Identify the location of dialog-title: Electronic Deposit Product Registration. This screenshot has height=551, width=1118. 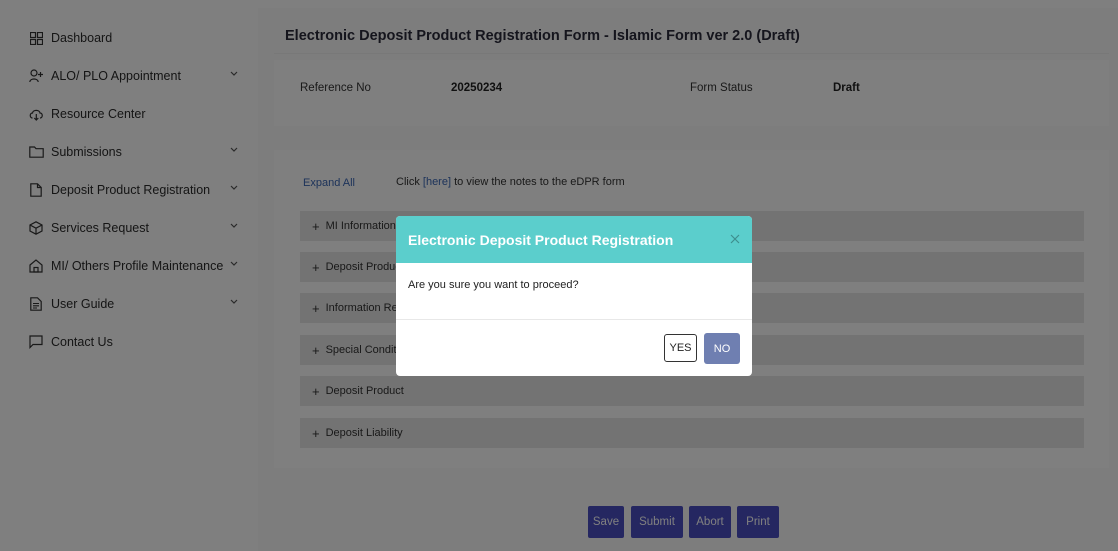
(541, 239).